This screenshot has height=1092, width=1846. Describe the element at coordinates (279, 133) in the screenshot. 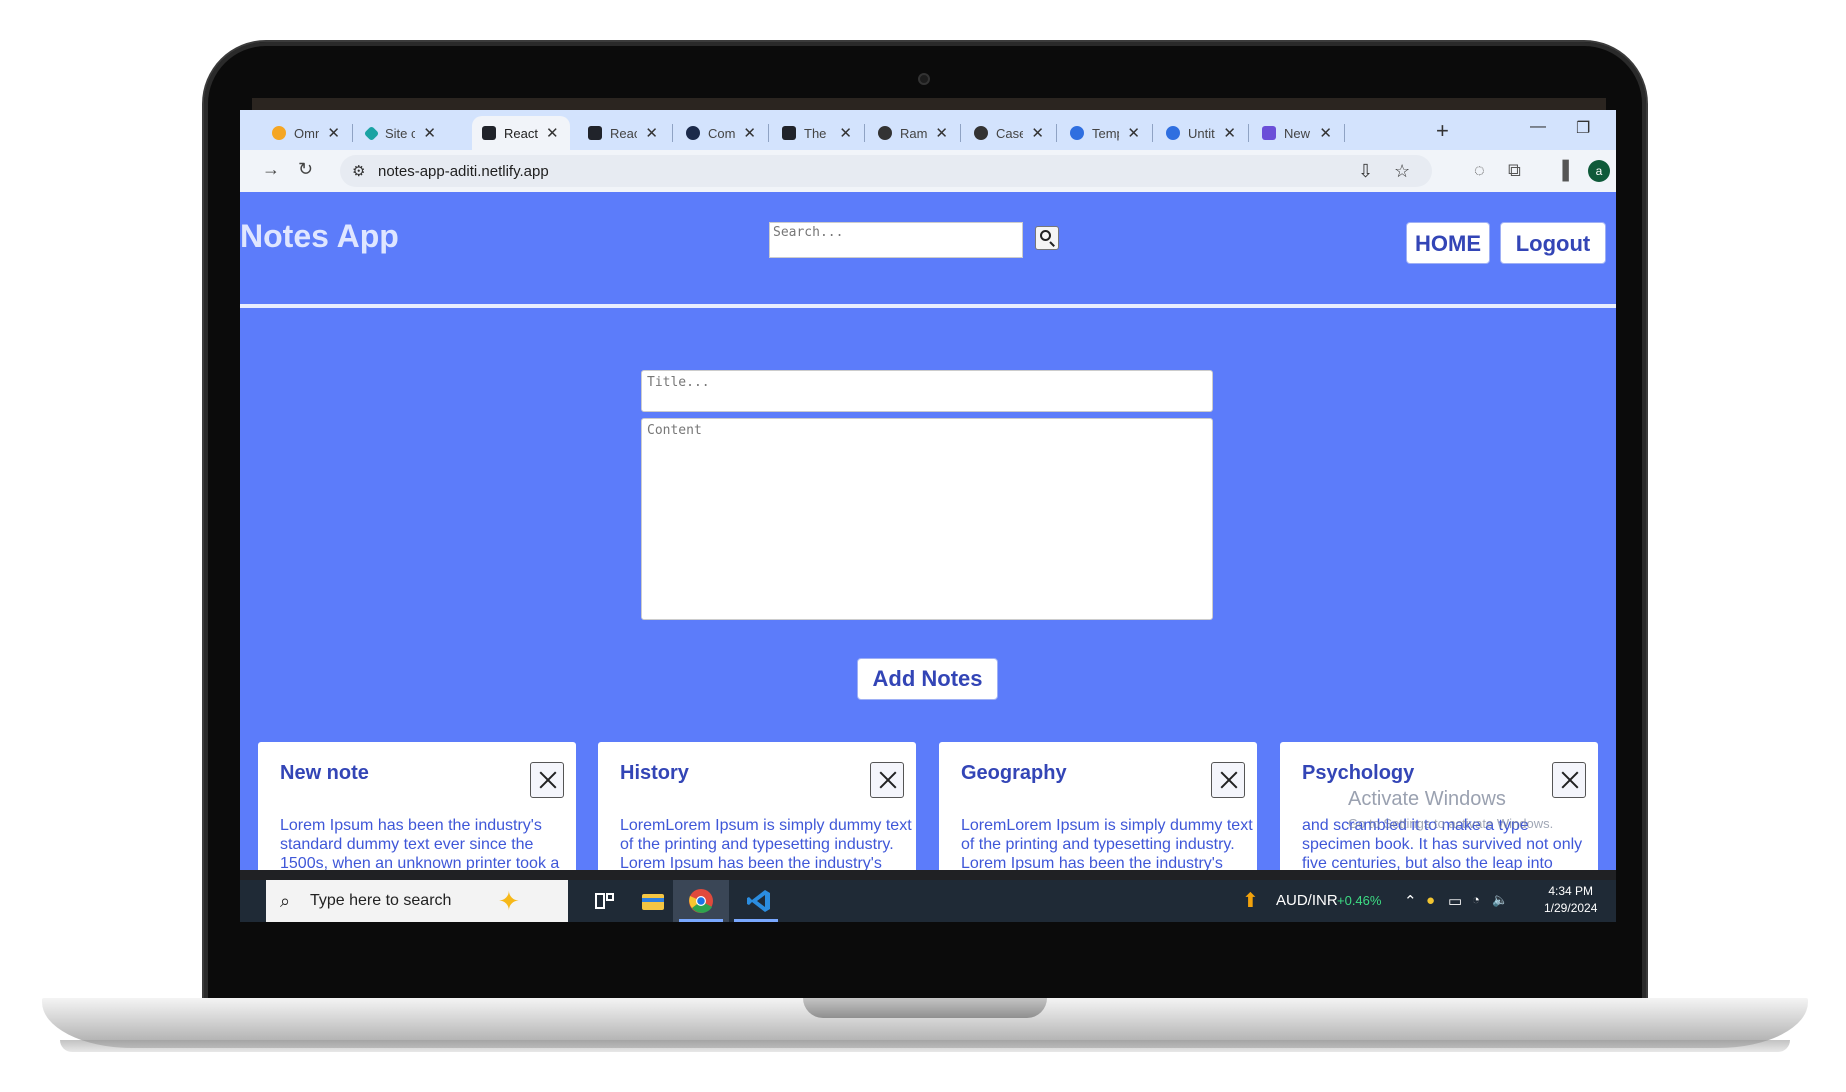

I see `infinity-icon` at that location.